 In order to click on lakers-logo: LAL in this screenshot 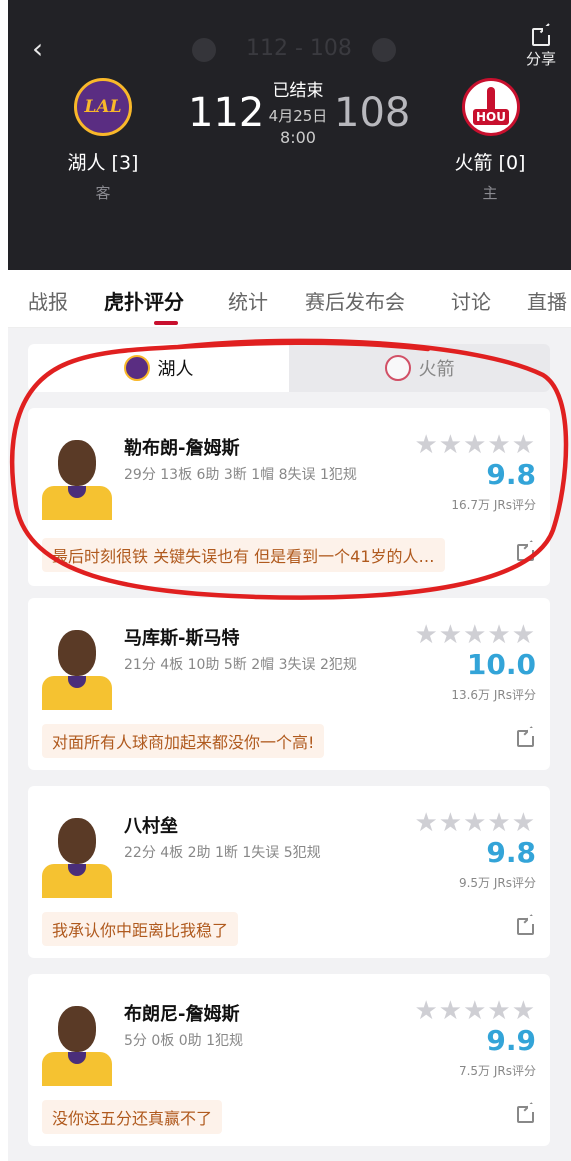, I will do `click(103, 107)`.